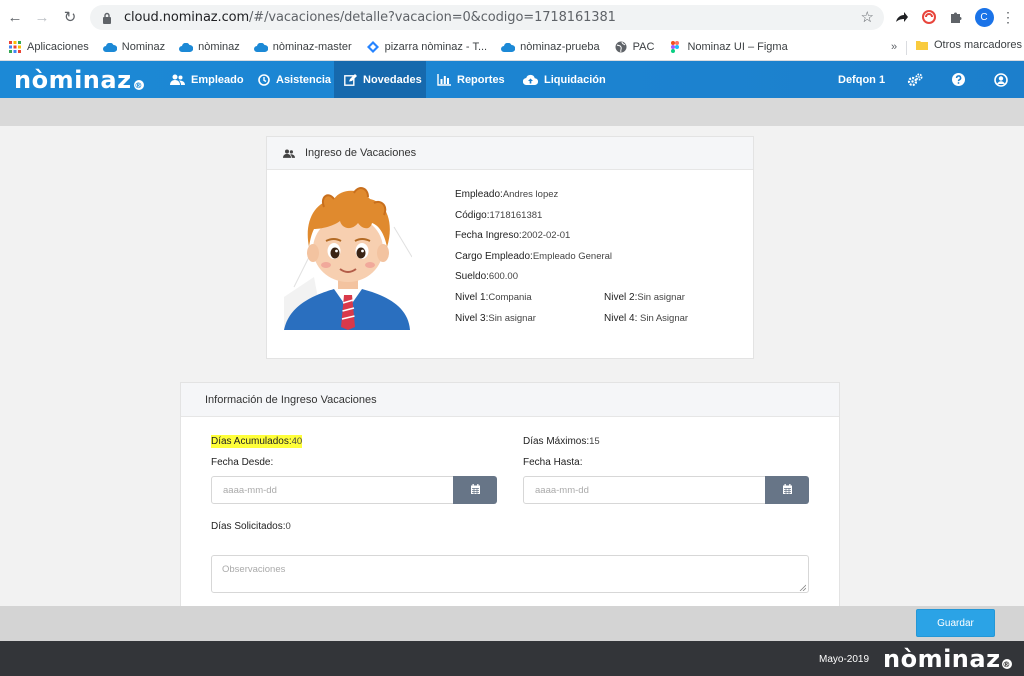 The height and width of the screenshot is (676, 1024). What do you see at coordinates (361, 153) in the screenshot?
I see `employee-card-title: Ingreso de Vacaciones` at bounding box center [361, 153].